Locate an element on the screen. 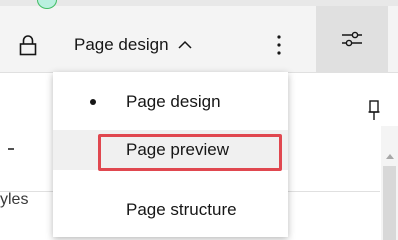 The width and height of the screenshot is (398, 240). chevron-up-icon is located at coordinates (185, 44).